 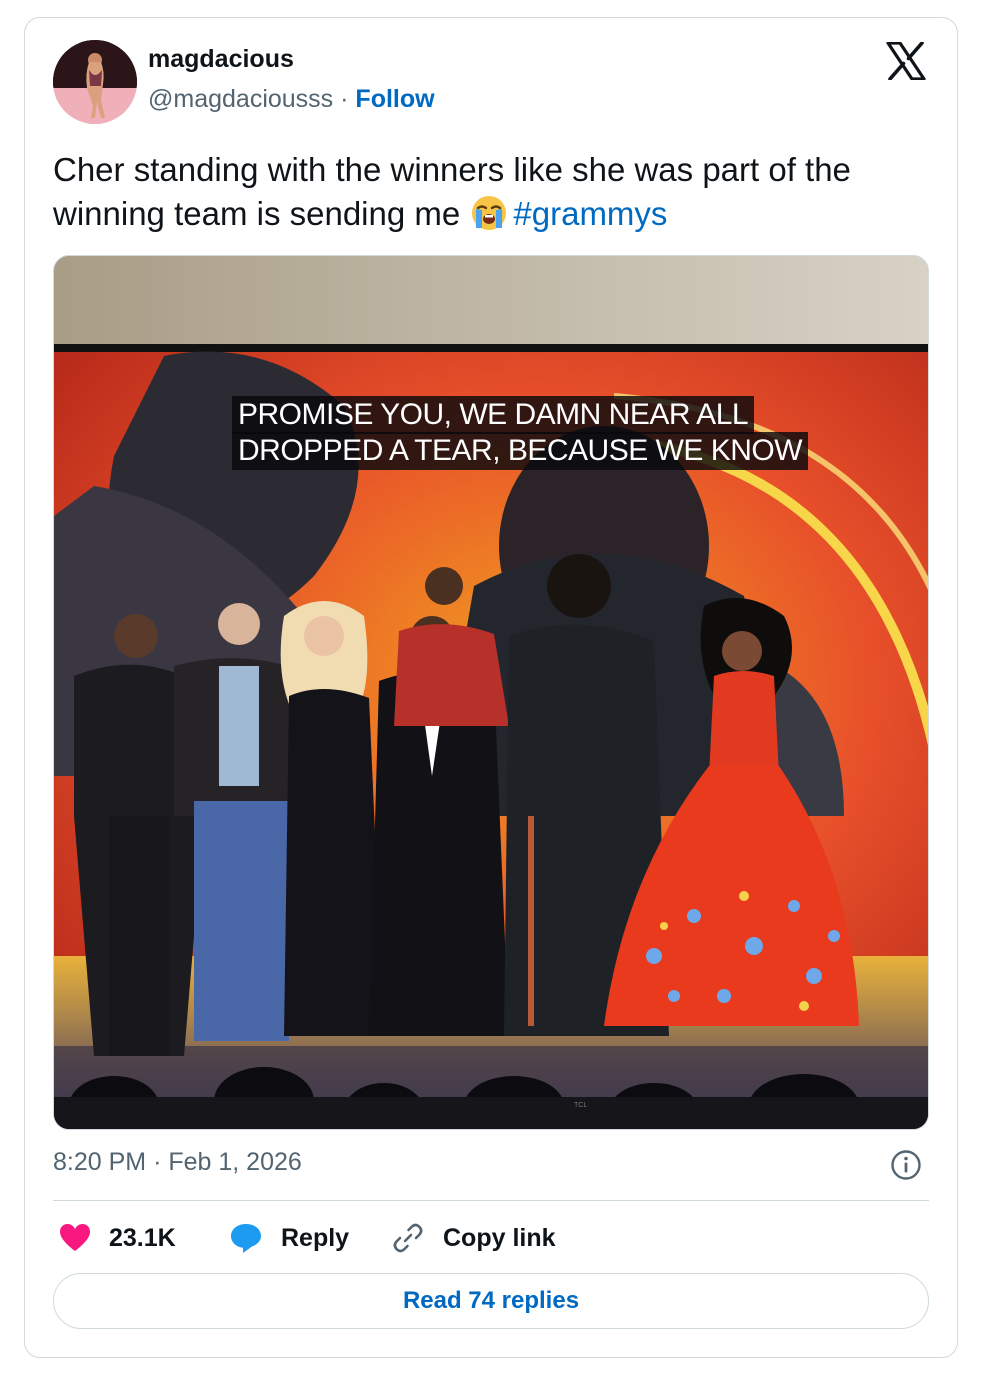 What do you see at coordinates (906, 61) in the screenshot?
I see `x-logo-icon` at bounding box center [906, 61].